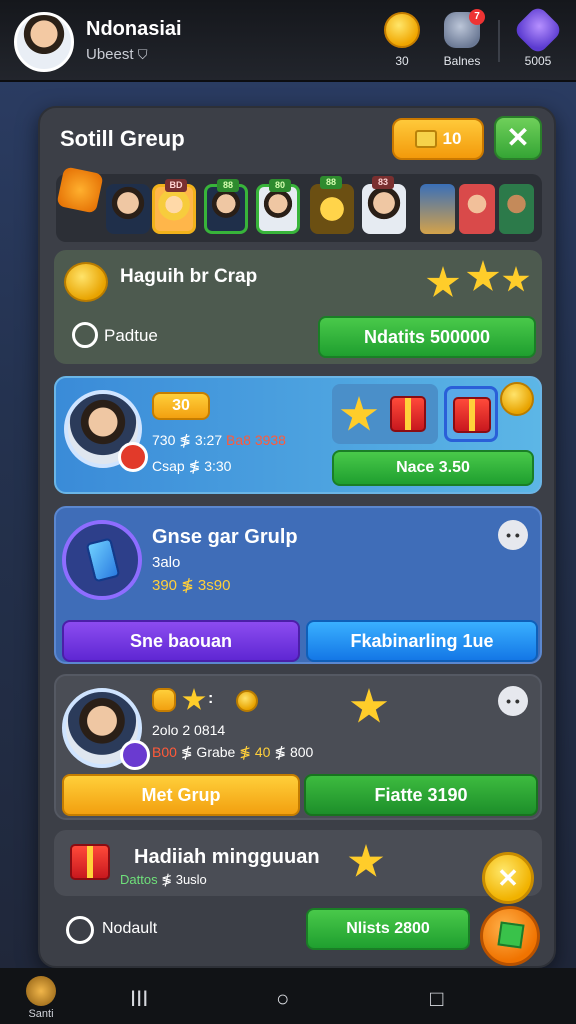  What do you see at coordinates (103, 560) in the screenshot?
I see `phone-icon` at bounding box center [103, 560].